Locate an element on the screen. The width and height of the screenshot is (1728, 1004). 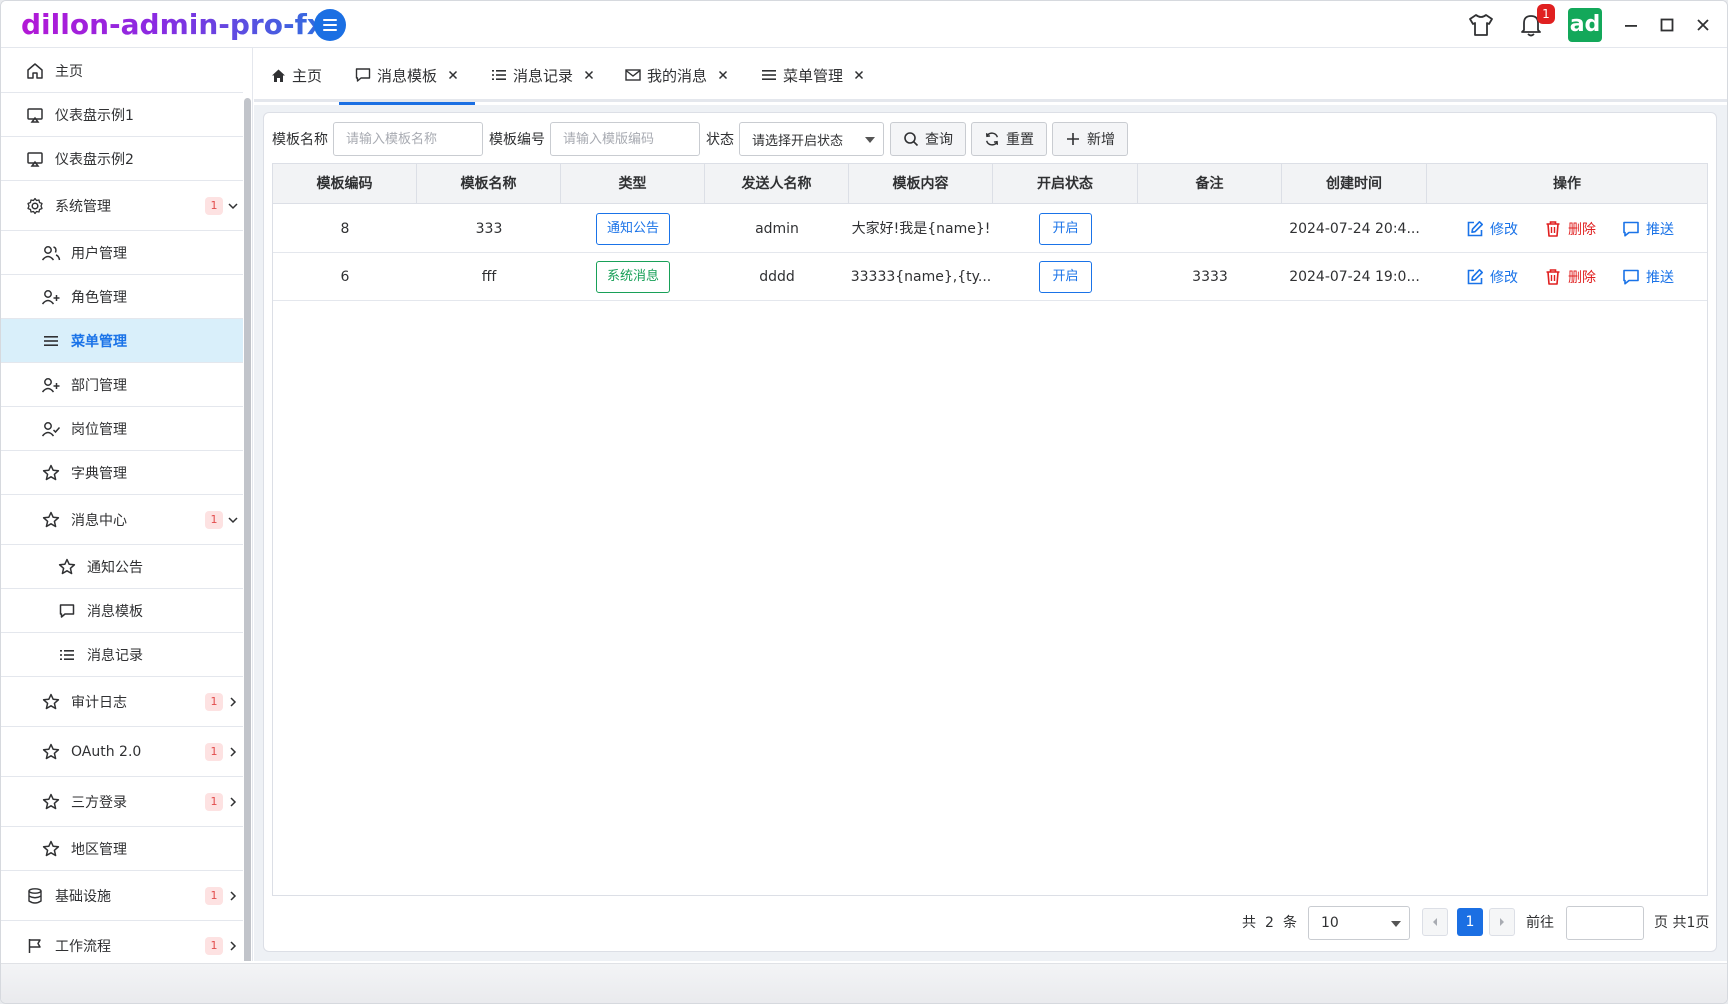
avatar: ad is located at coordinates (1585, 25).